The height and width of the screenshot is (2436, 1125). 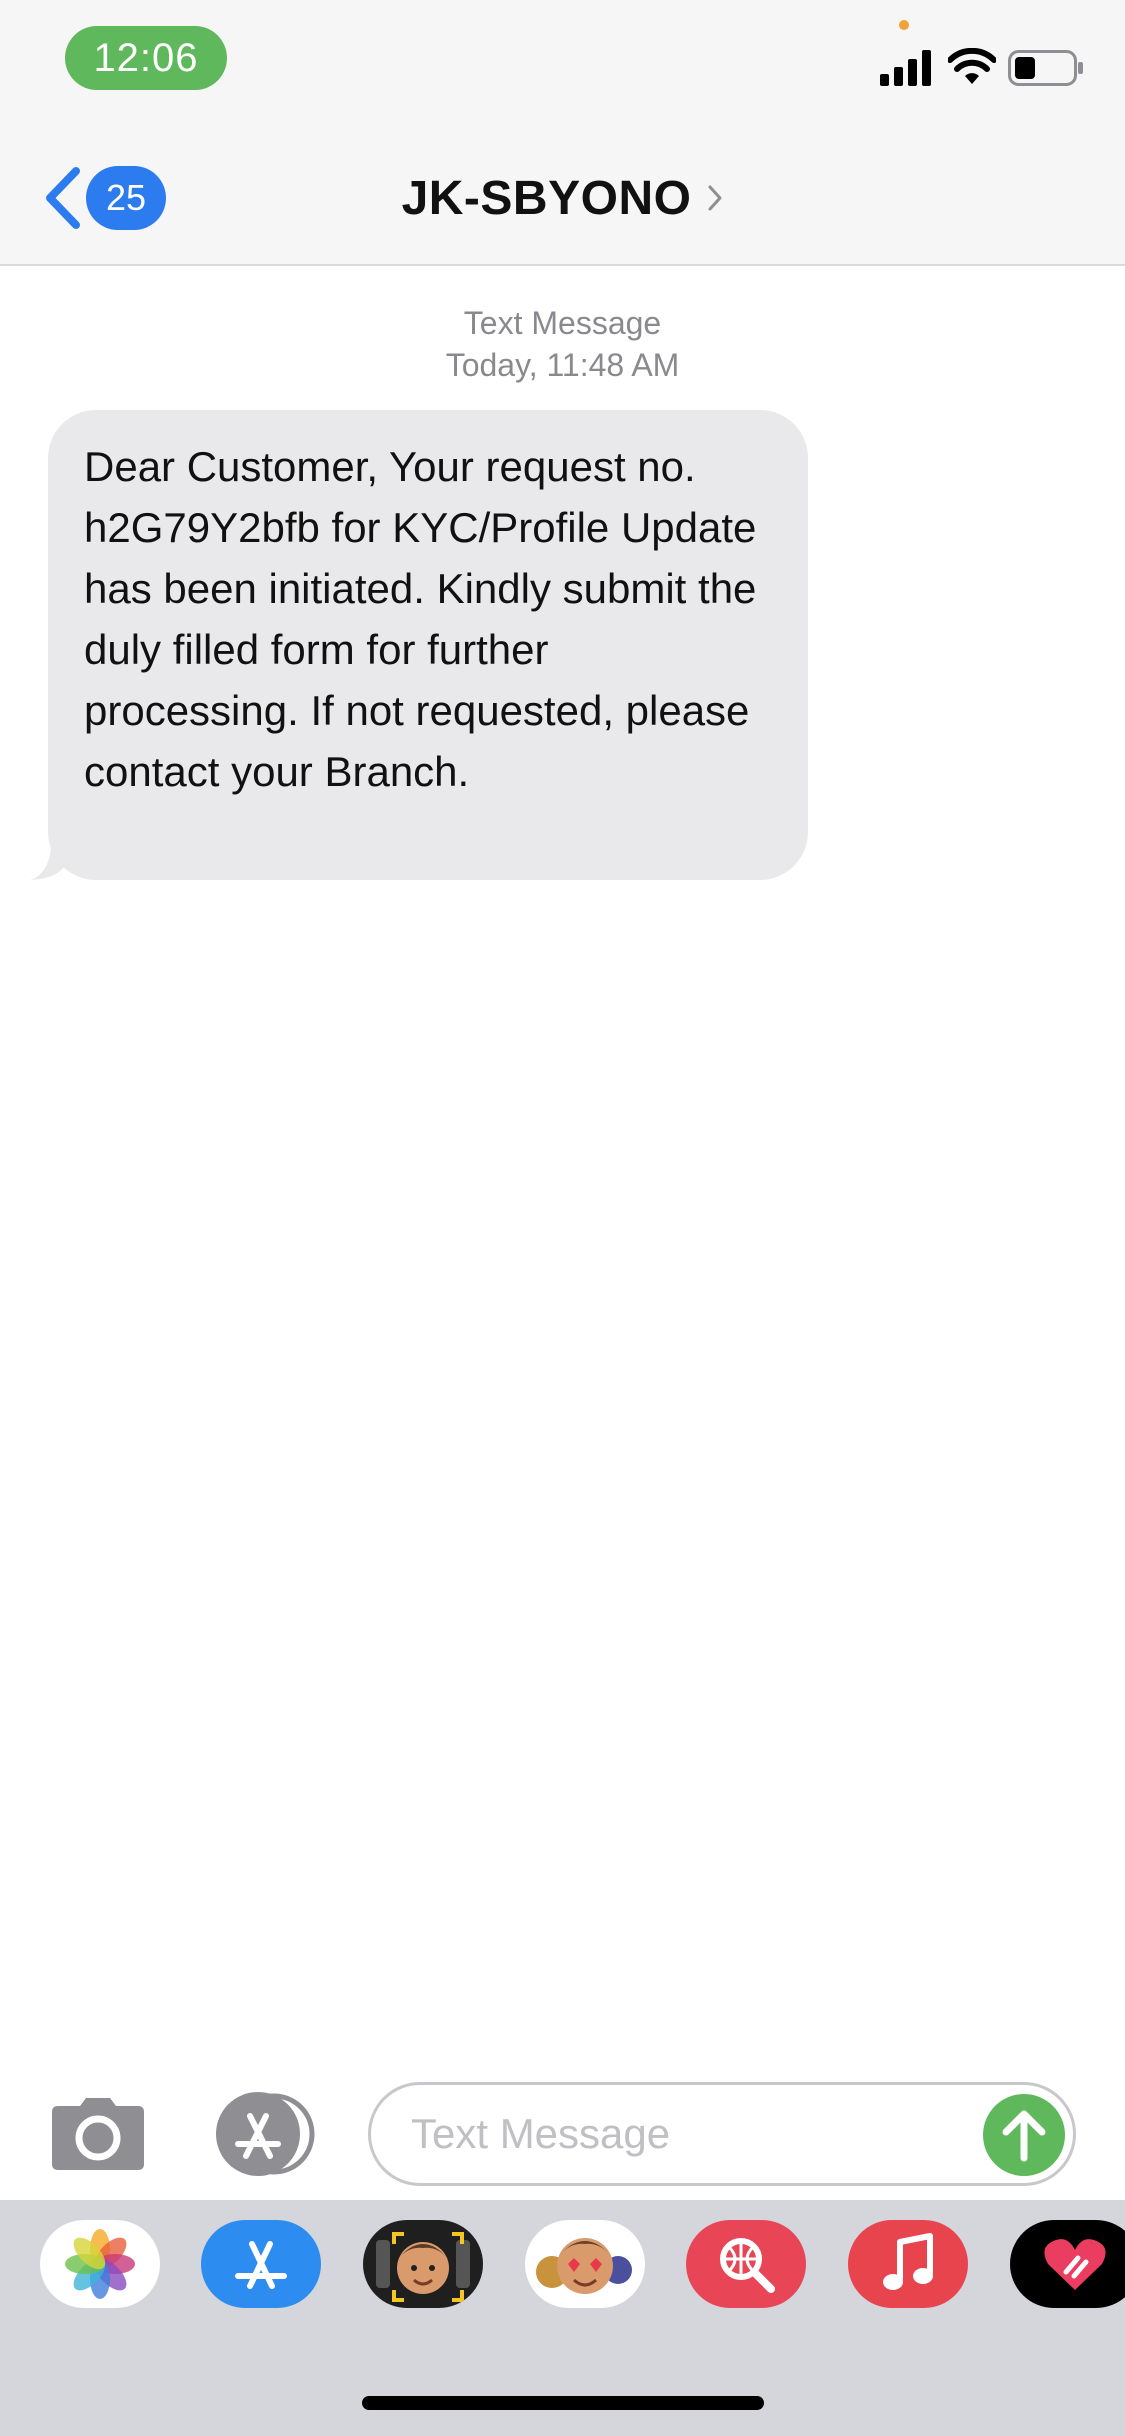 What do you see at coordinates (908, 2264) in the screenshot?
I see `music-icon` at bounding box center [908, 2264].